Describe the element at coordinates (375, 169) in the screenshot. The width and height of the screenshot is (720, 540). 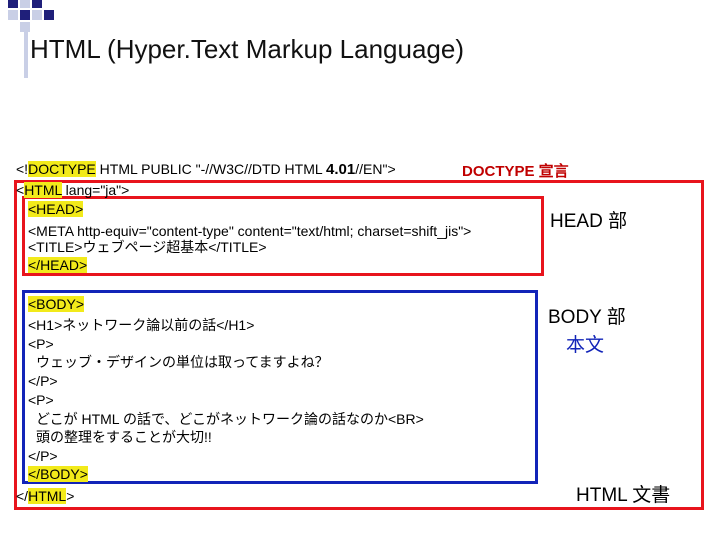
I see `doctype-end: //EN">` at that location.